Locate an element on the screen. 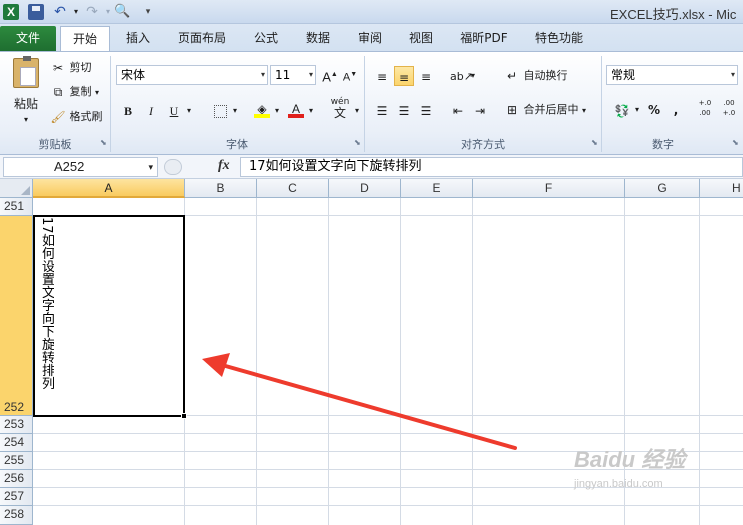  number-format-select: 常规 ▾ is located at coordinates (672, 75).